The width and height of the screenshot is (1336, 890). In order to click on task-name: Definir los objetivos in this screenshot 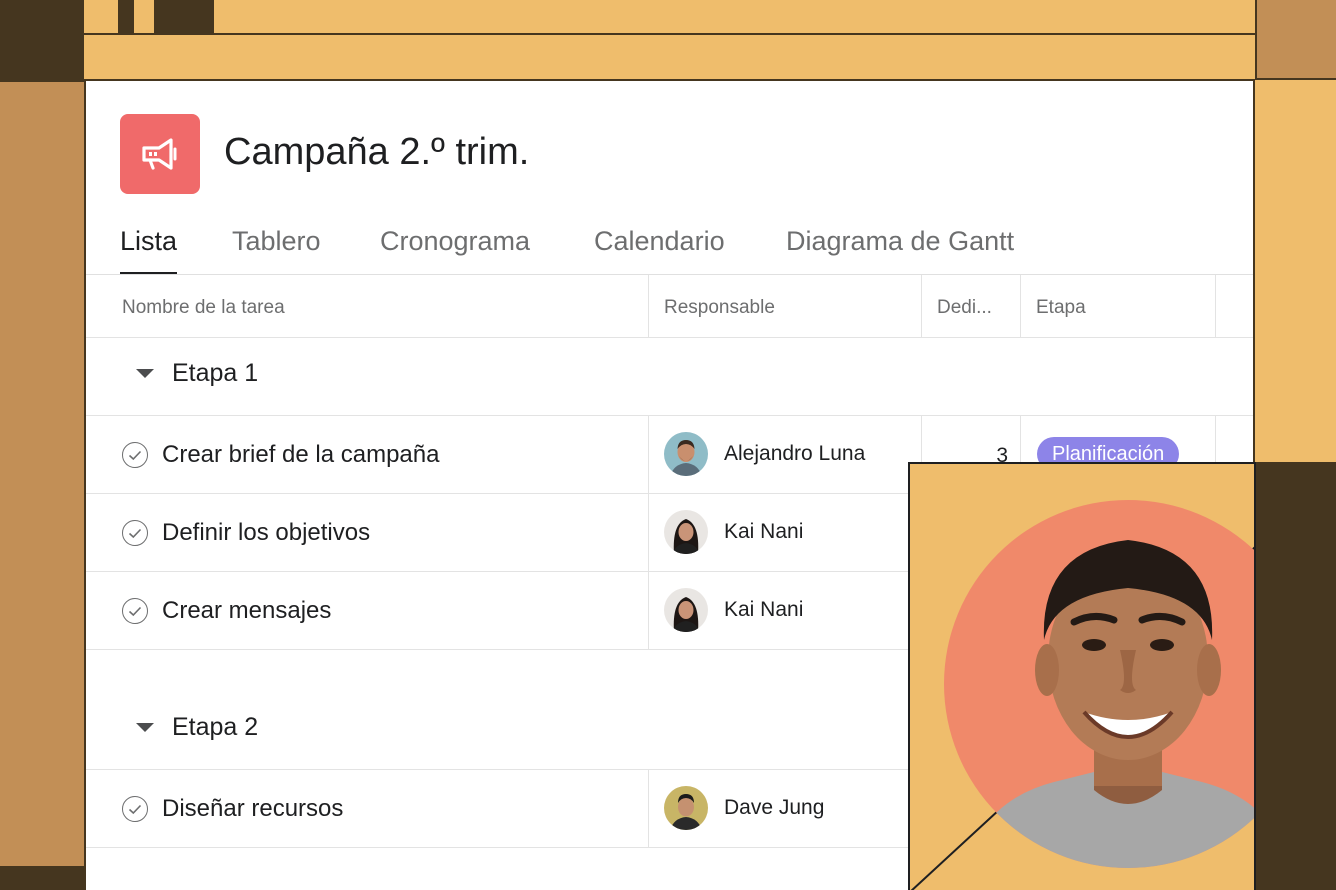, I will do `click(266, 533)`.